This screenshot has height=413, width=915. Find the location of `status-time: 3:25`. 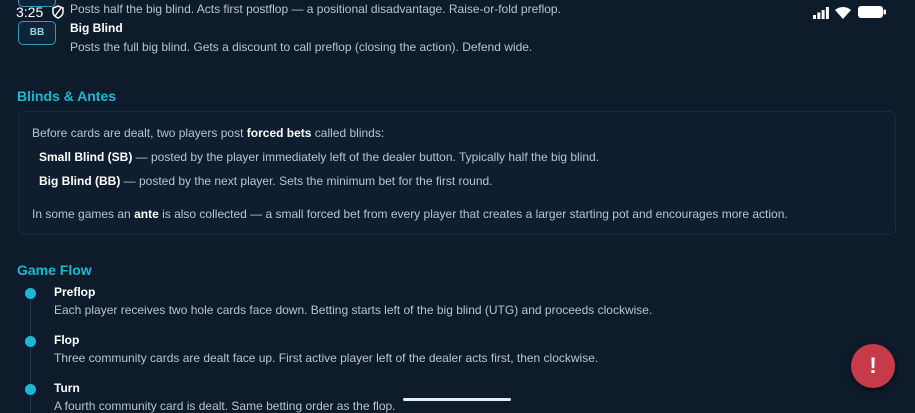

status-time: 3:25 is located at coordinates (30, 12).